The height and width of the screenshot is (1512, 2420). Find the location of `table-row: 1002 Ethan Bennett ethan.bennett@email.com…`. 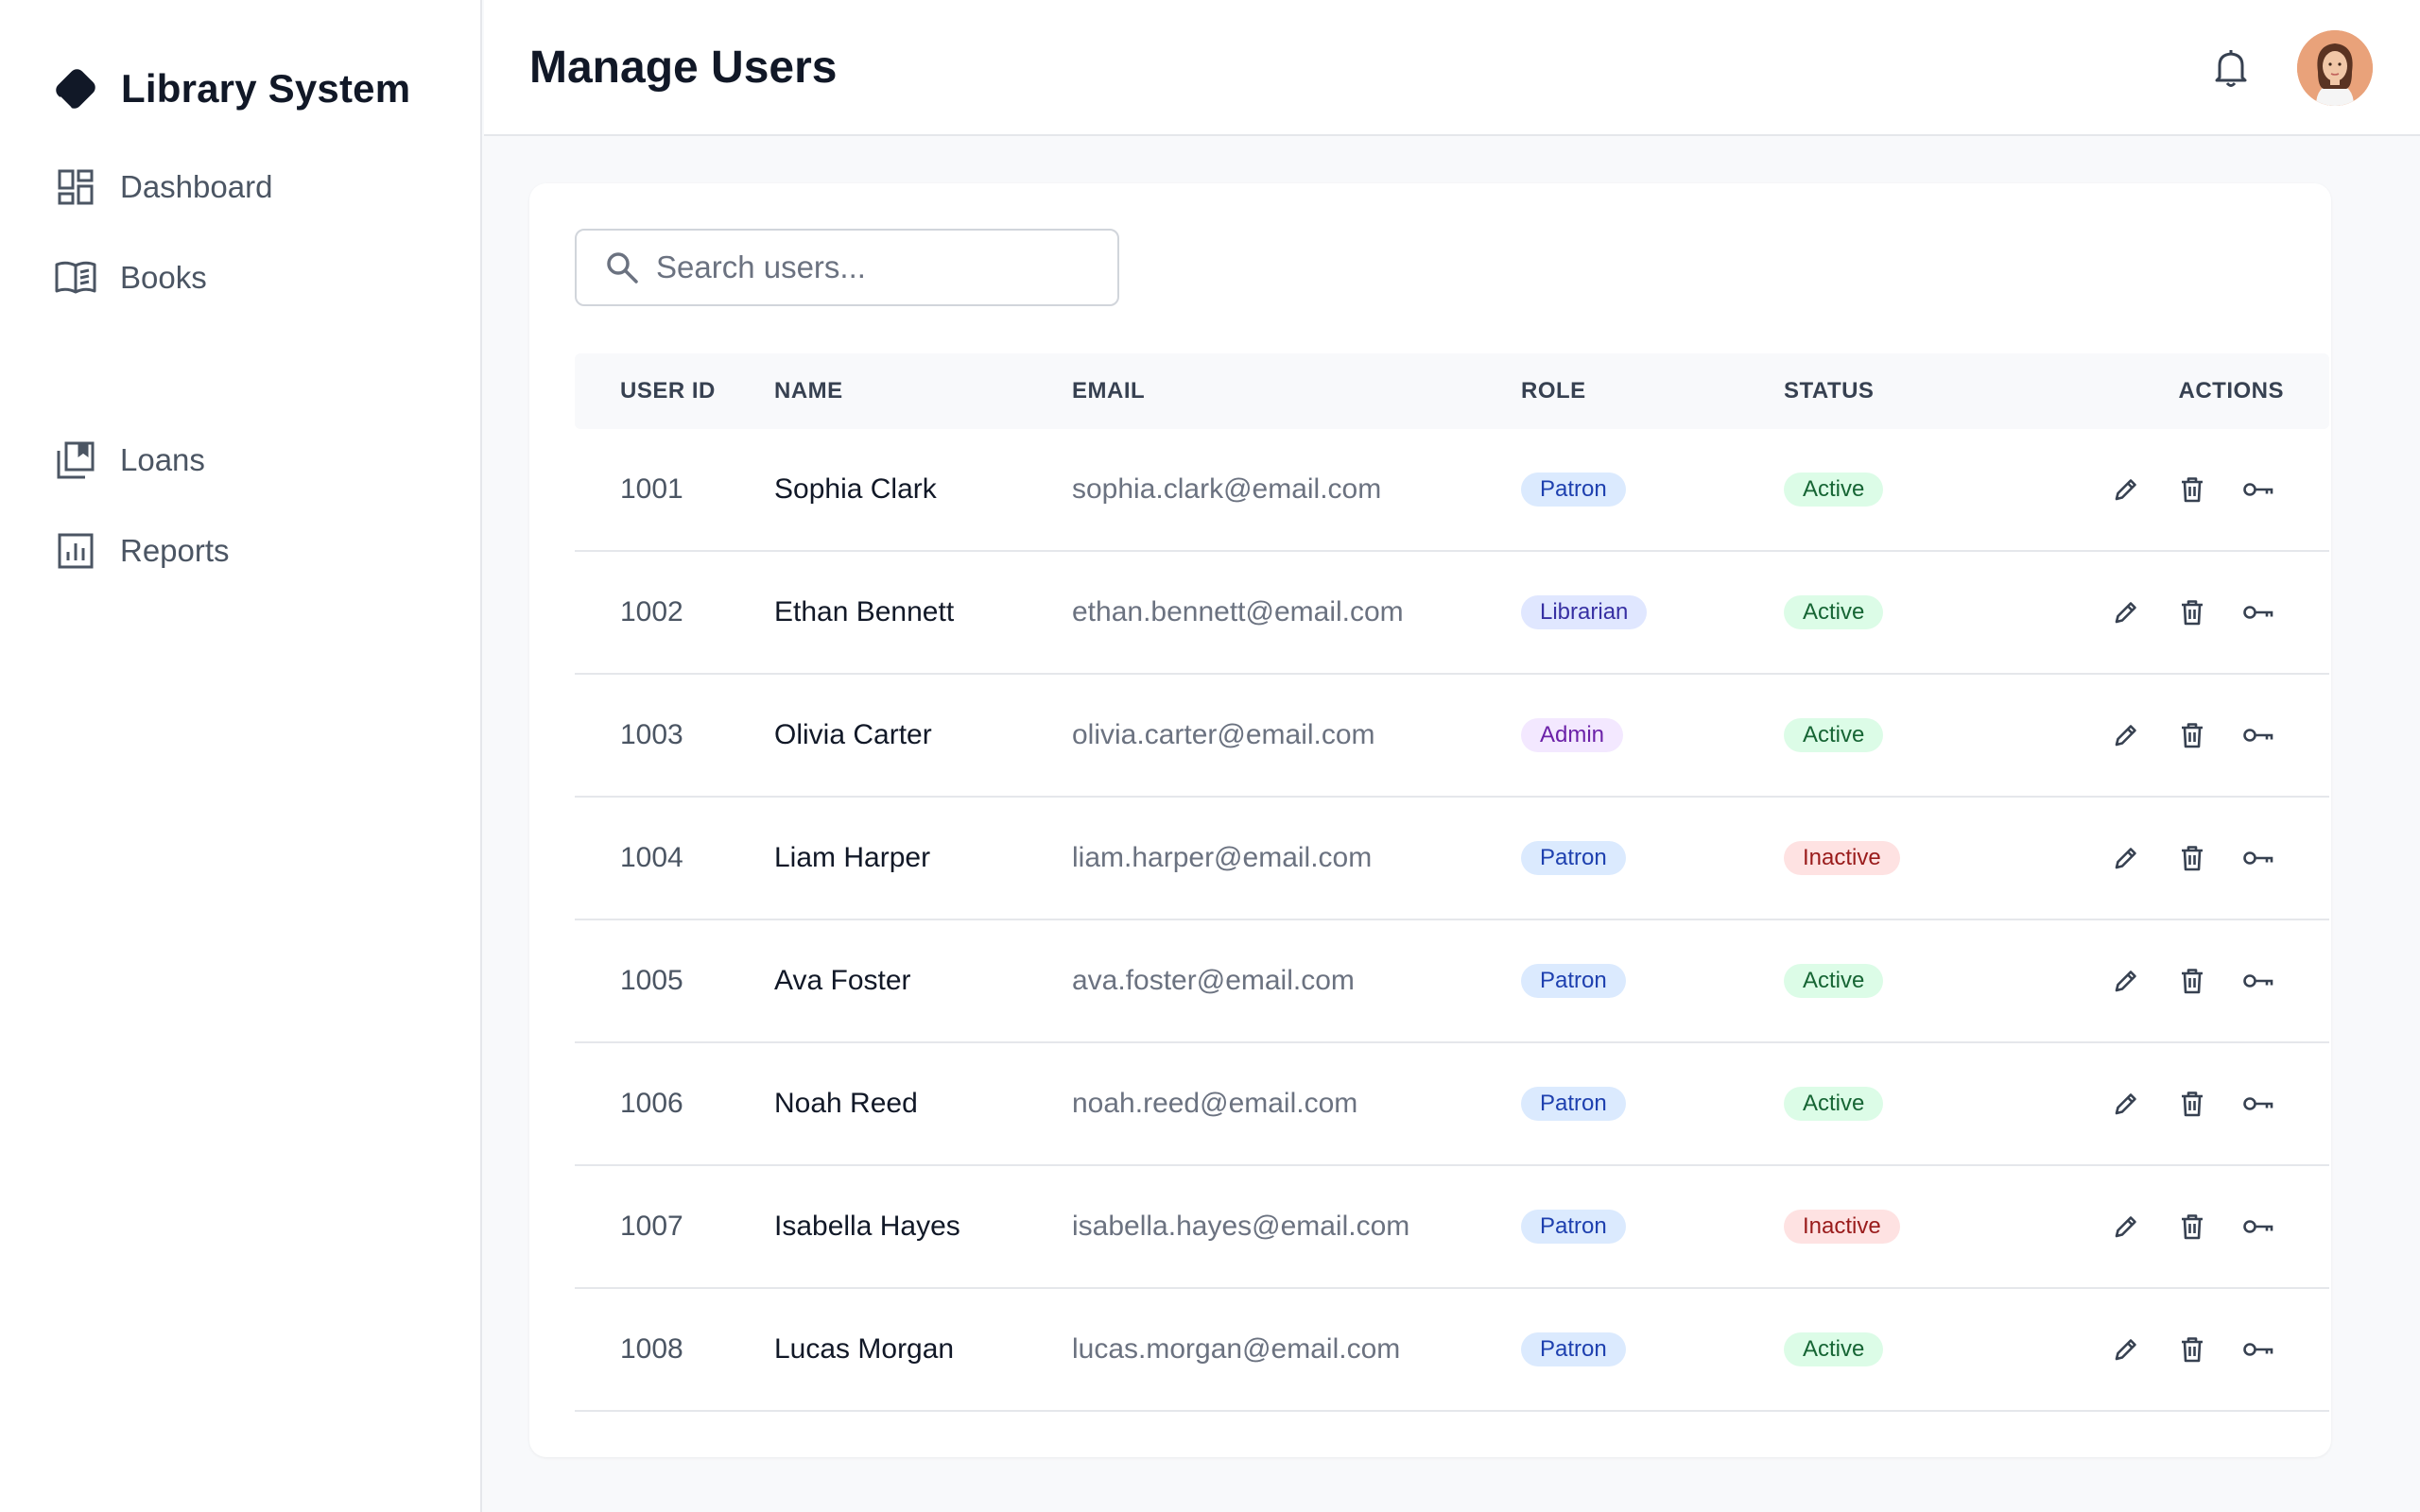

table-row: 1002 Ethan Bennett ethan.bennett@email.com… is located at coordinates (1452, 613).